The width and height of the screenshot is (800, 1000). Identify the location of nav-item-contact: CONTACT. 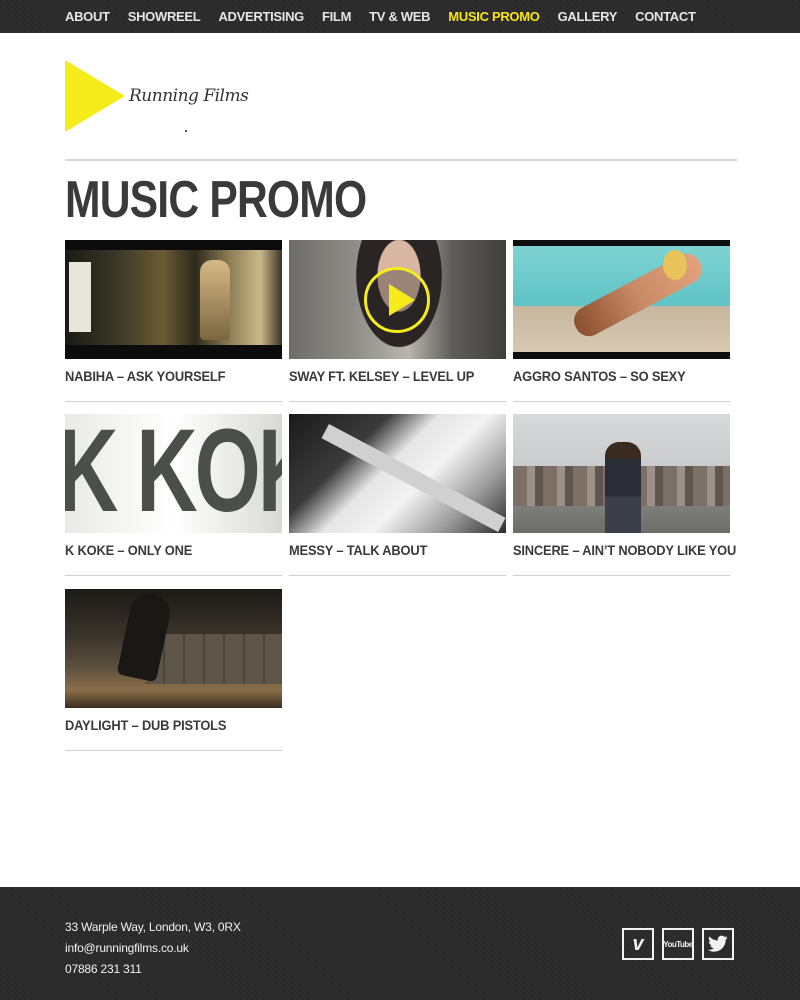
(665, 16).